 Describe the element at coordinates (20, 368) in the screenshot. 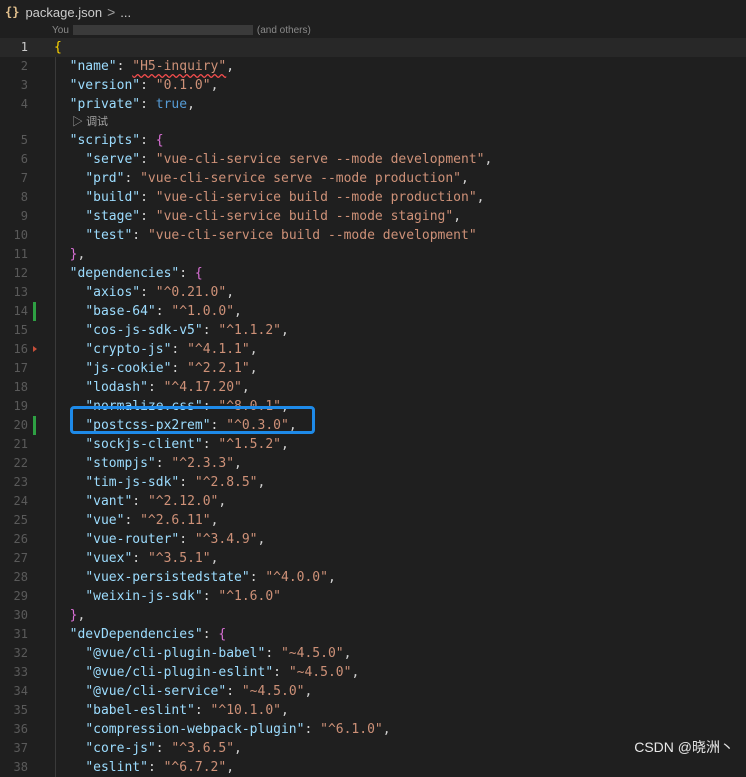

I see `line-number: 17` at that location.